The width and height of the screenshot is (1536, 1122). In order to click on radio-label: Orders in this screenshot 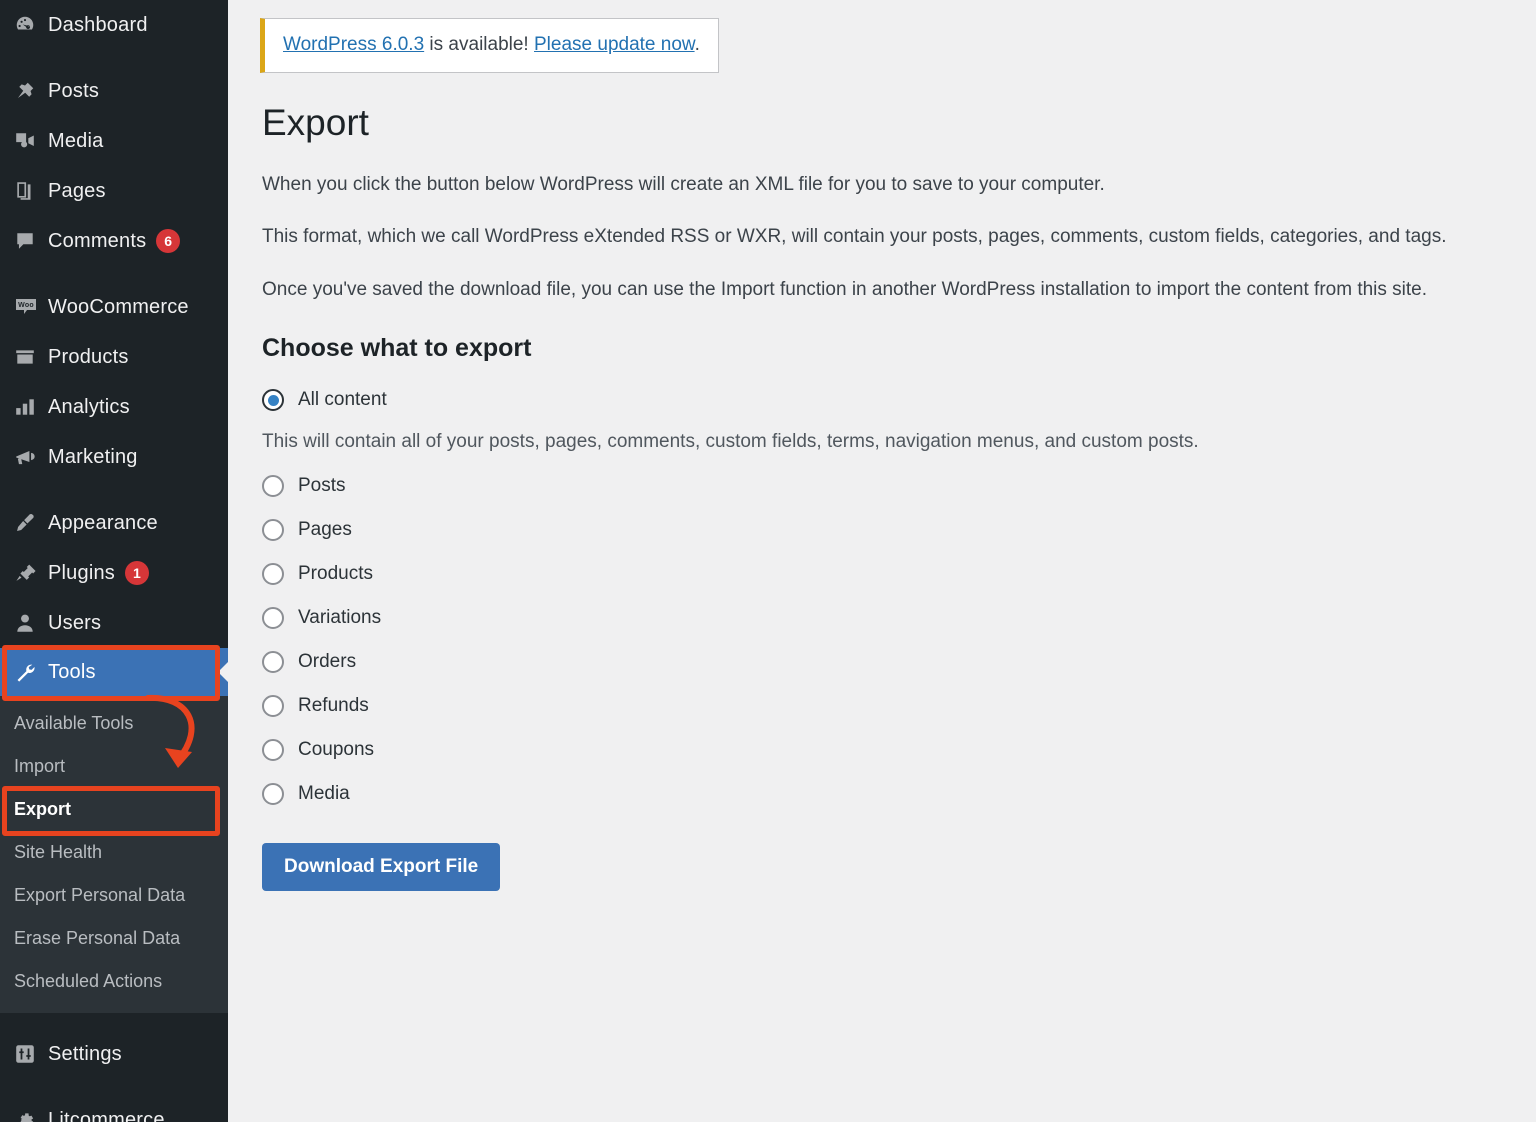, I will do `click(327, 662)`.